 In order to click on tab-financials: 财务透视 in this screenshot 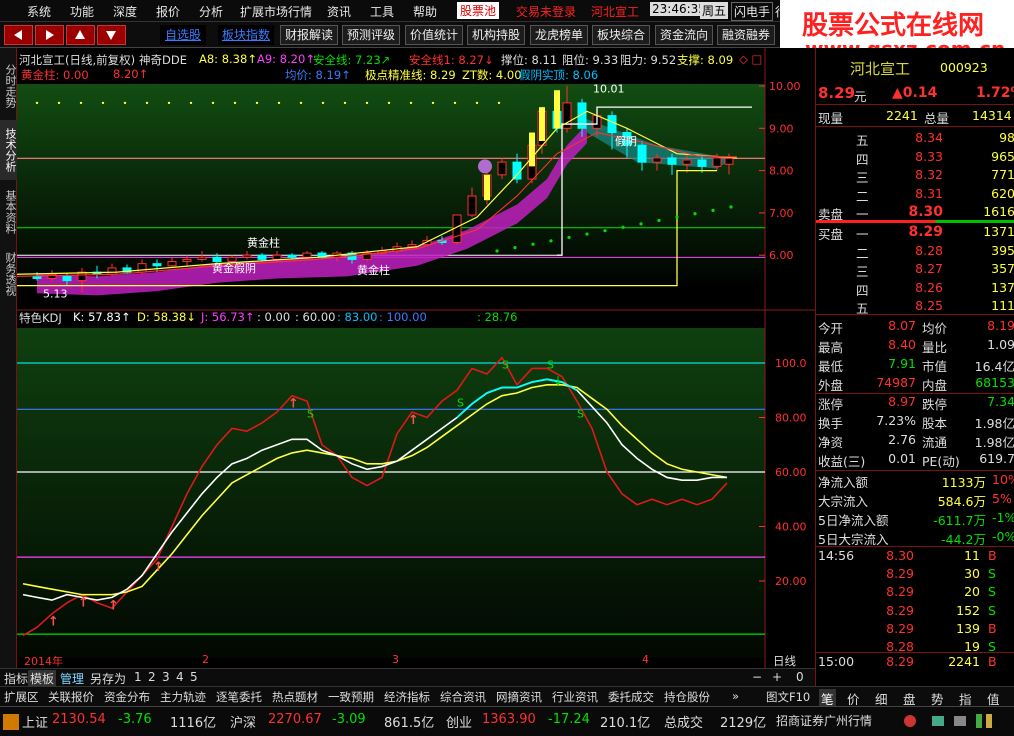, I will do `click(8, 274)`.